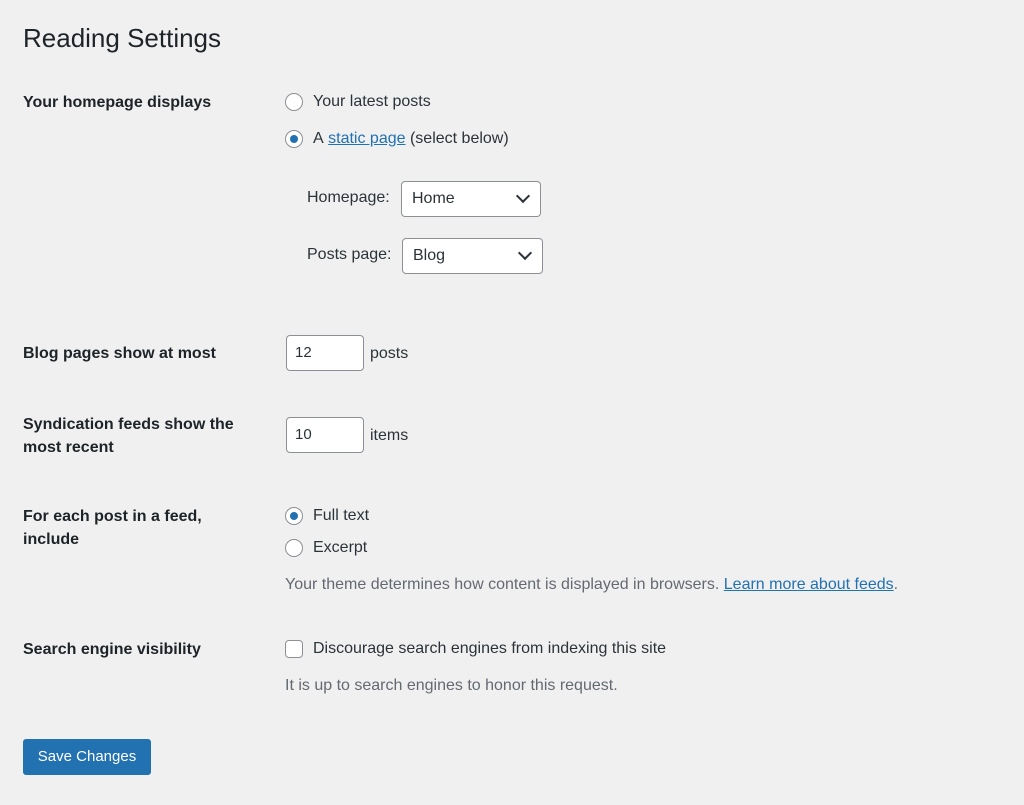 The image size is (1024, 805). What do you see at coordinates (325, 435) in the screenshot?
I see `syndication-input: 10` at bounding box center [325, 435].